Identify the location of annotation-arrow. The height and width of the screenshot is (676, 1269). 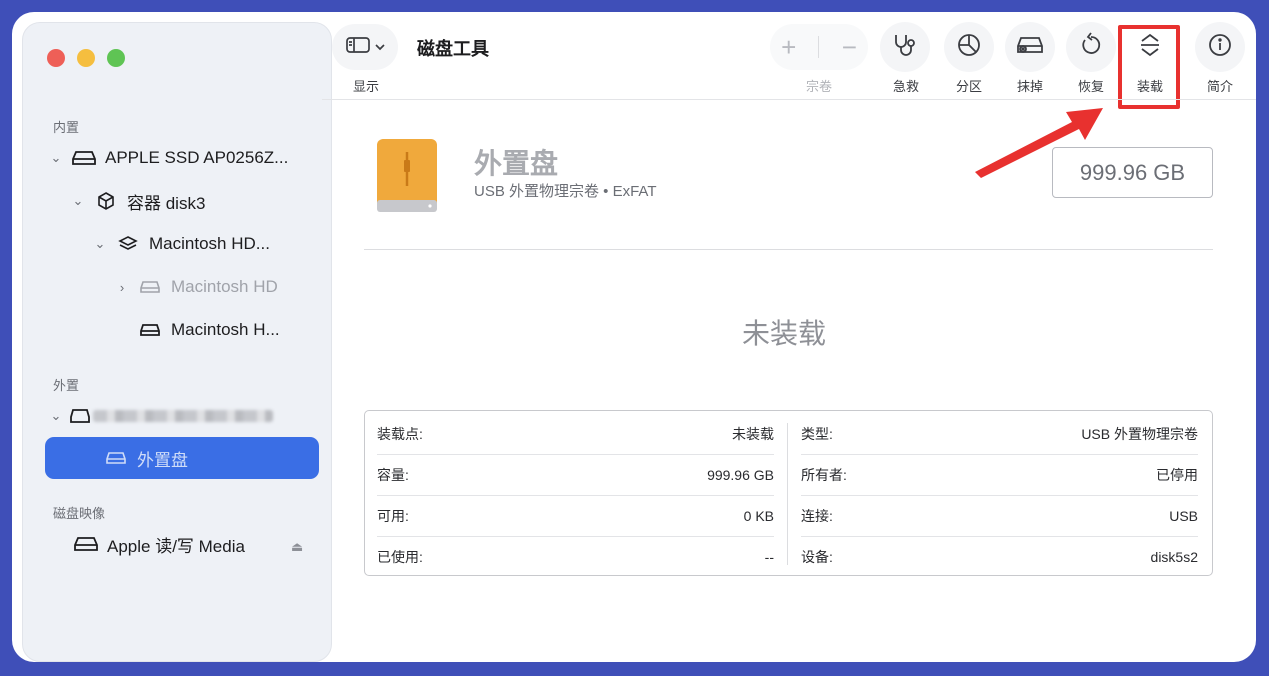
(1039, 143).